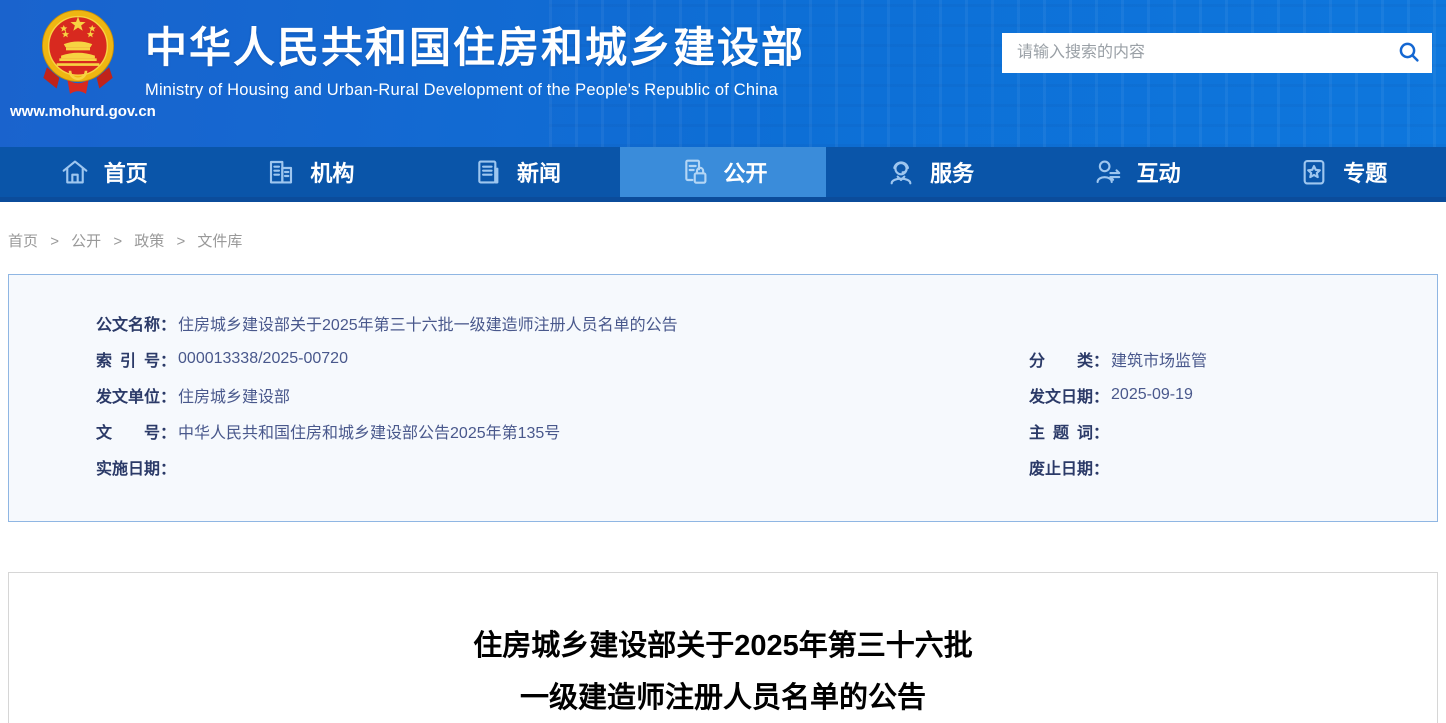  I want to click on nav-item-label: 公开, so click(745, 173).